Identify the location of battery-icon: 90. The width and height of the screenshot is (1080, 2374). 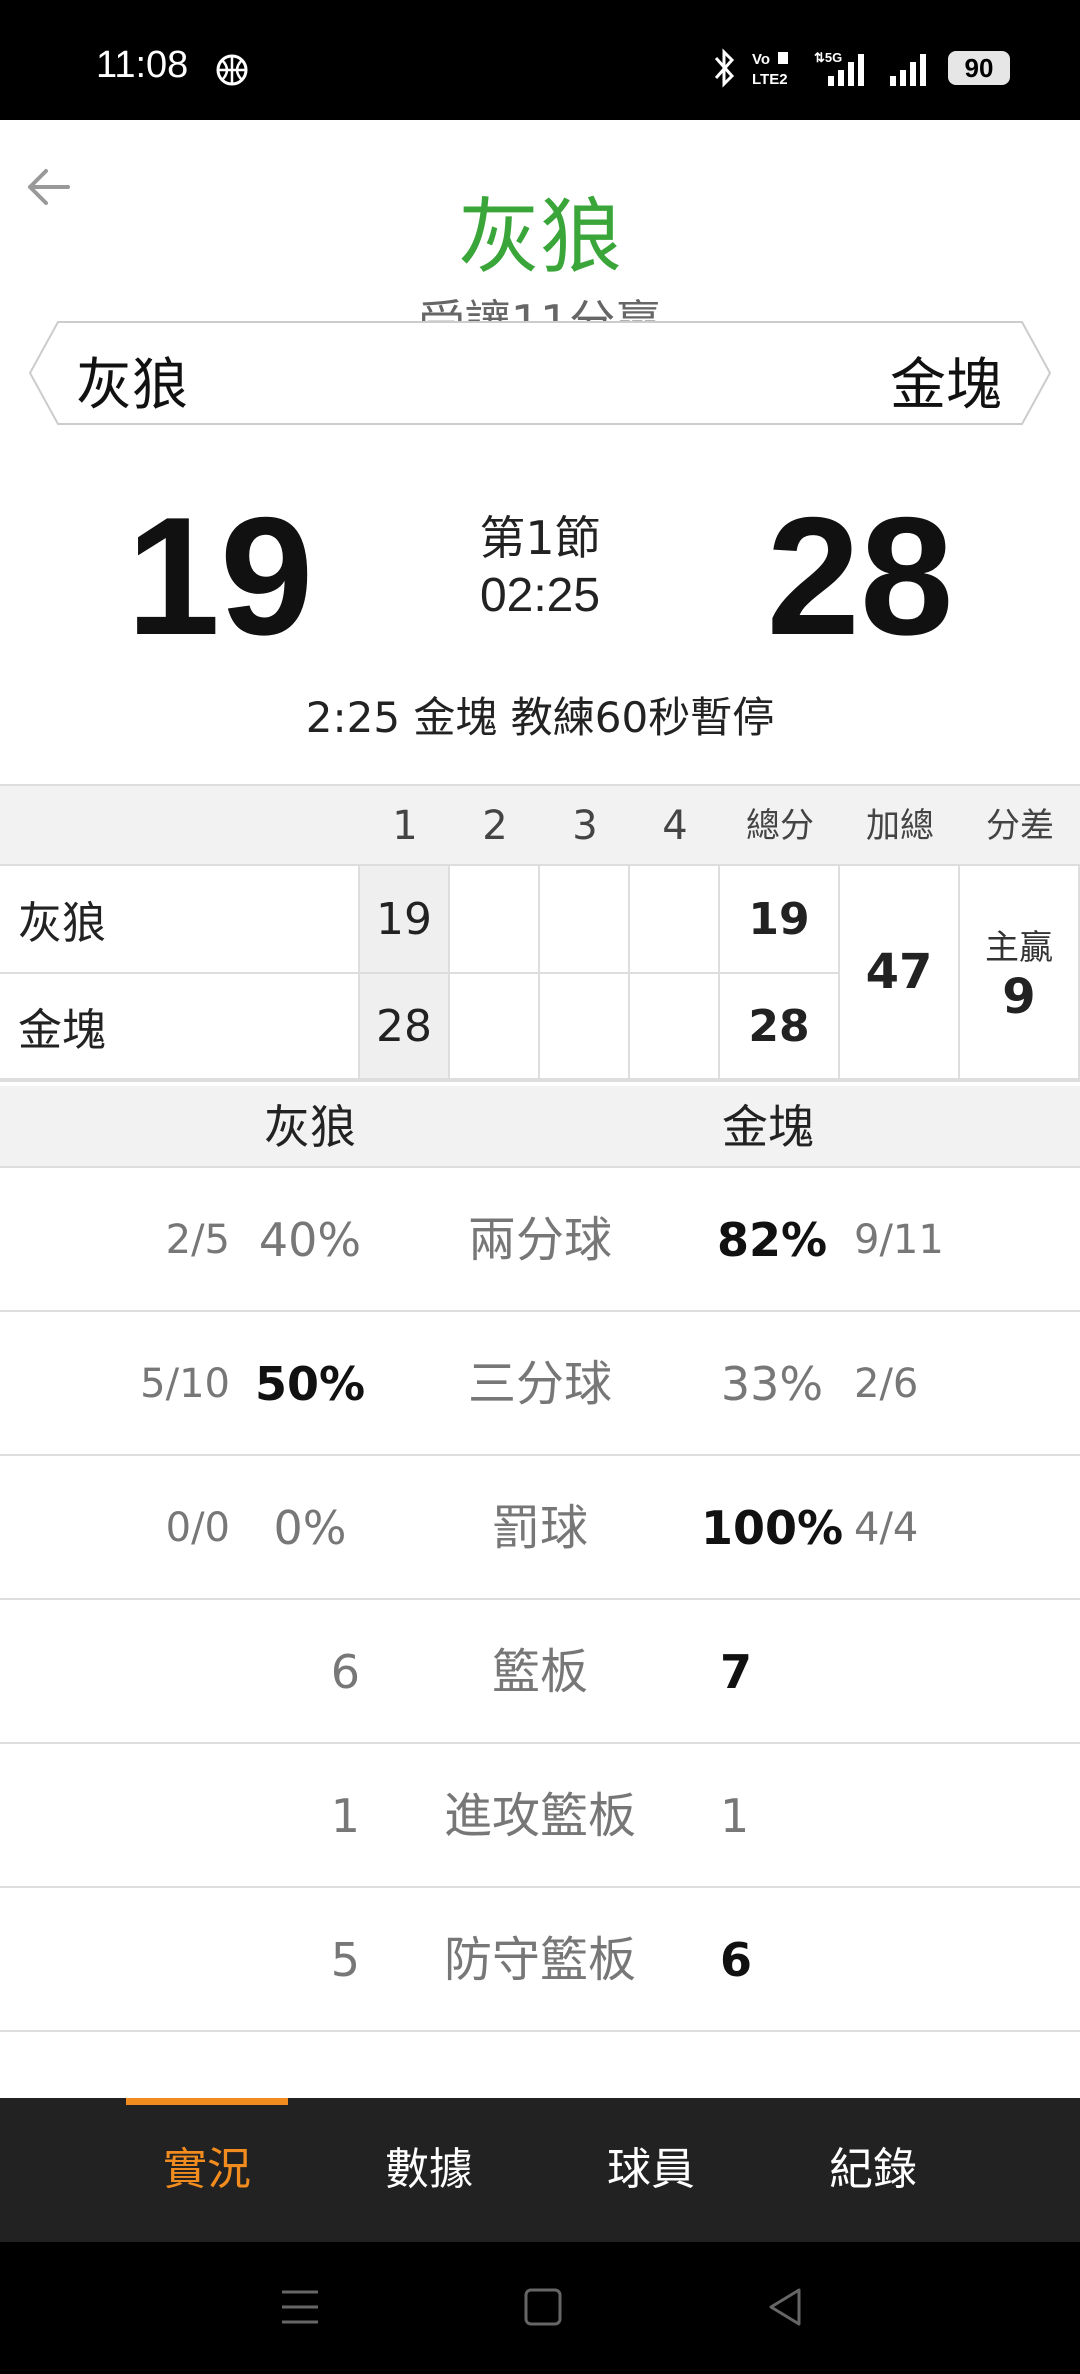
(979, 68).